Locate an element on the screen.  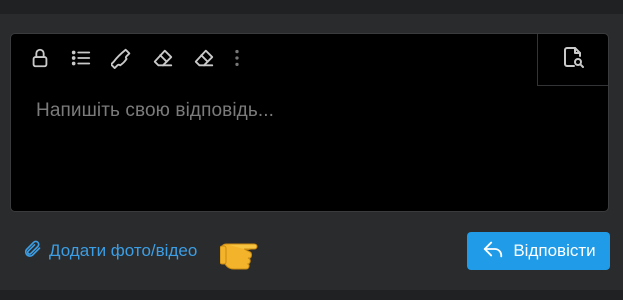
editor-toolbar is located at coordinates (275, 60).